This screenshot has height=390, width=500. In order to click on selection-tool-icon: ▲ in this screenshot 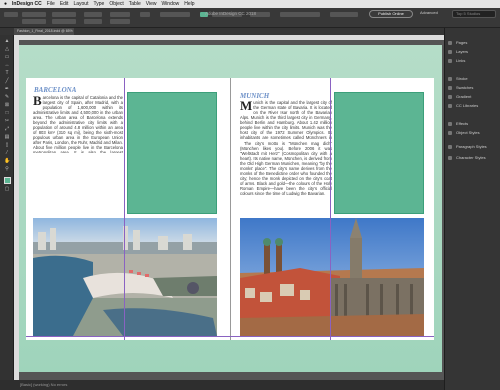, I will do `click(7, 41)`.